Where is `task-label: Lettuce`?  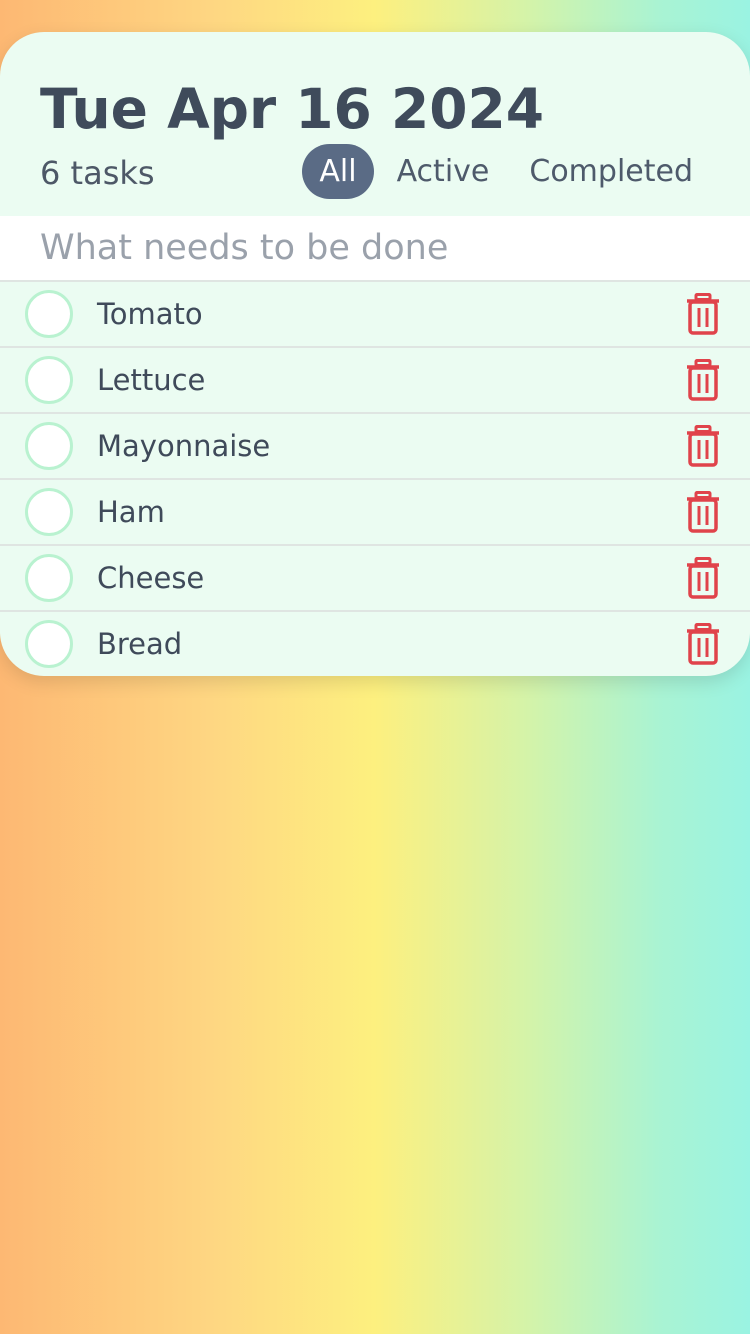
task-label: Lettuce is located at coordinates (151, 380).